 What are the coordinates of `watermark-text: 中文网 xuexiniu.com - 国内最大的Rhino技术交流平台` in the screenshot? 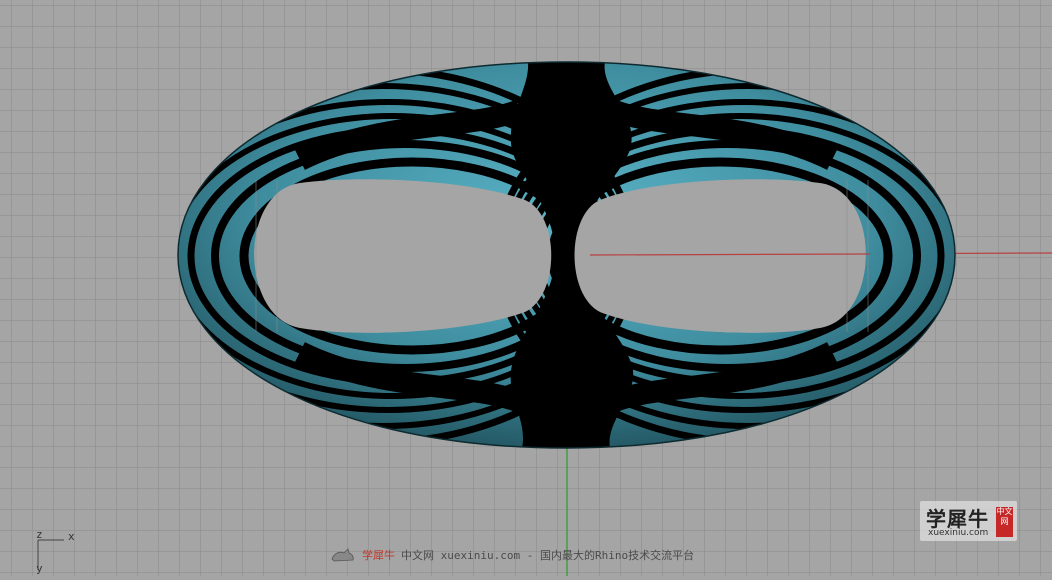 It's located at (548, 555).